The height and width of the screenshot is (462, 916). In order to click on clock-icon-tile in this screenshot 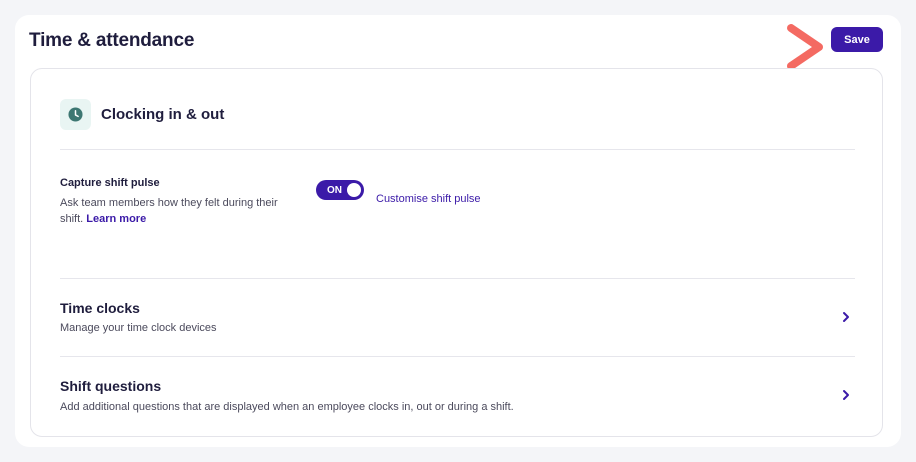, I will do `click(75, 114)`.